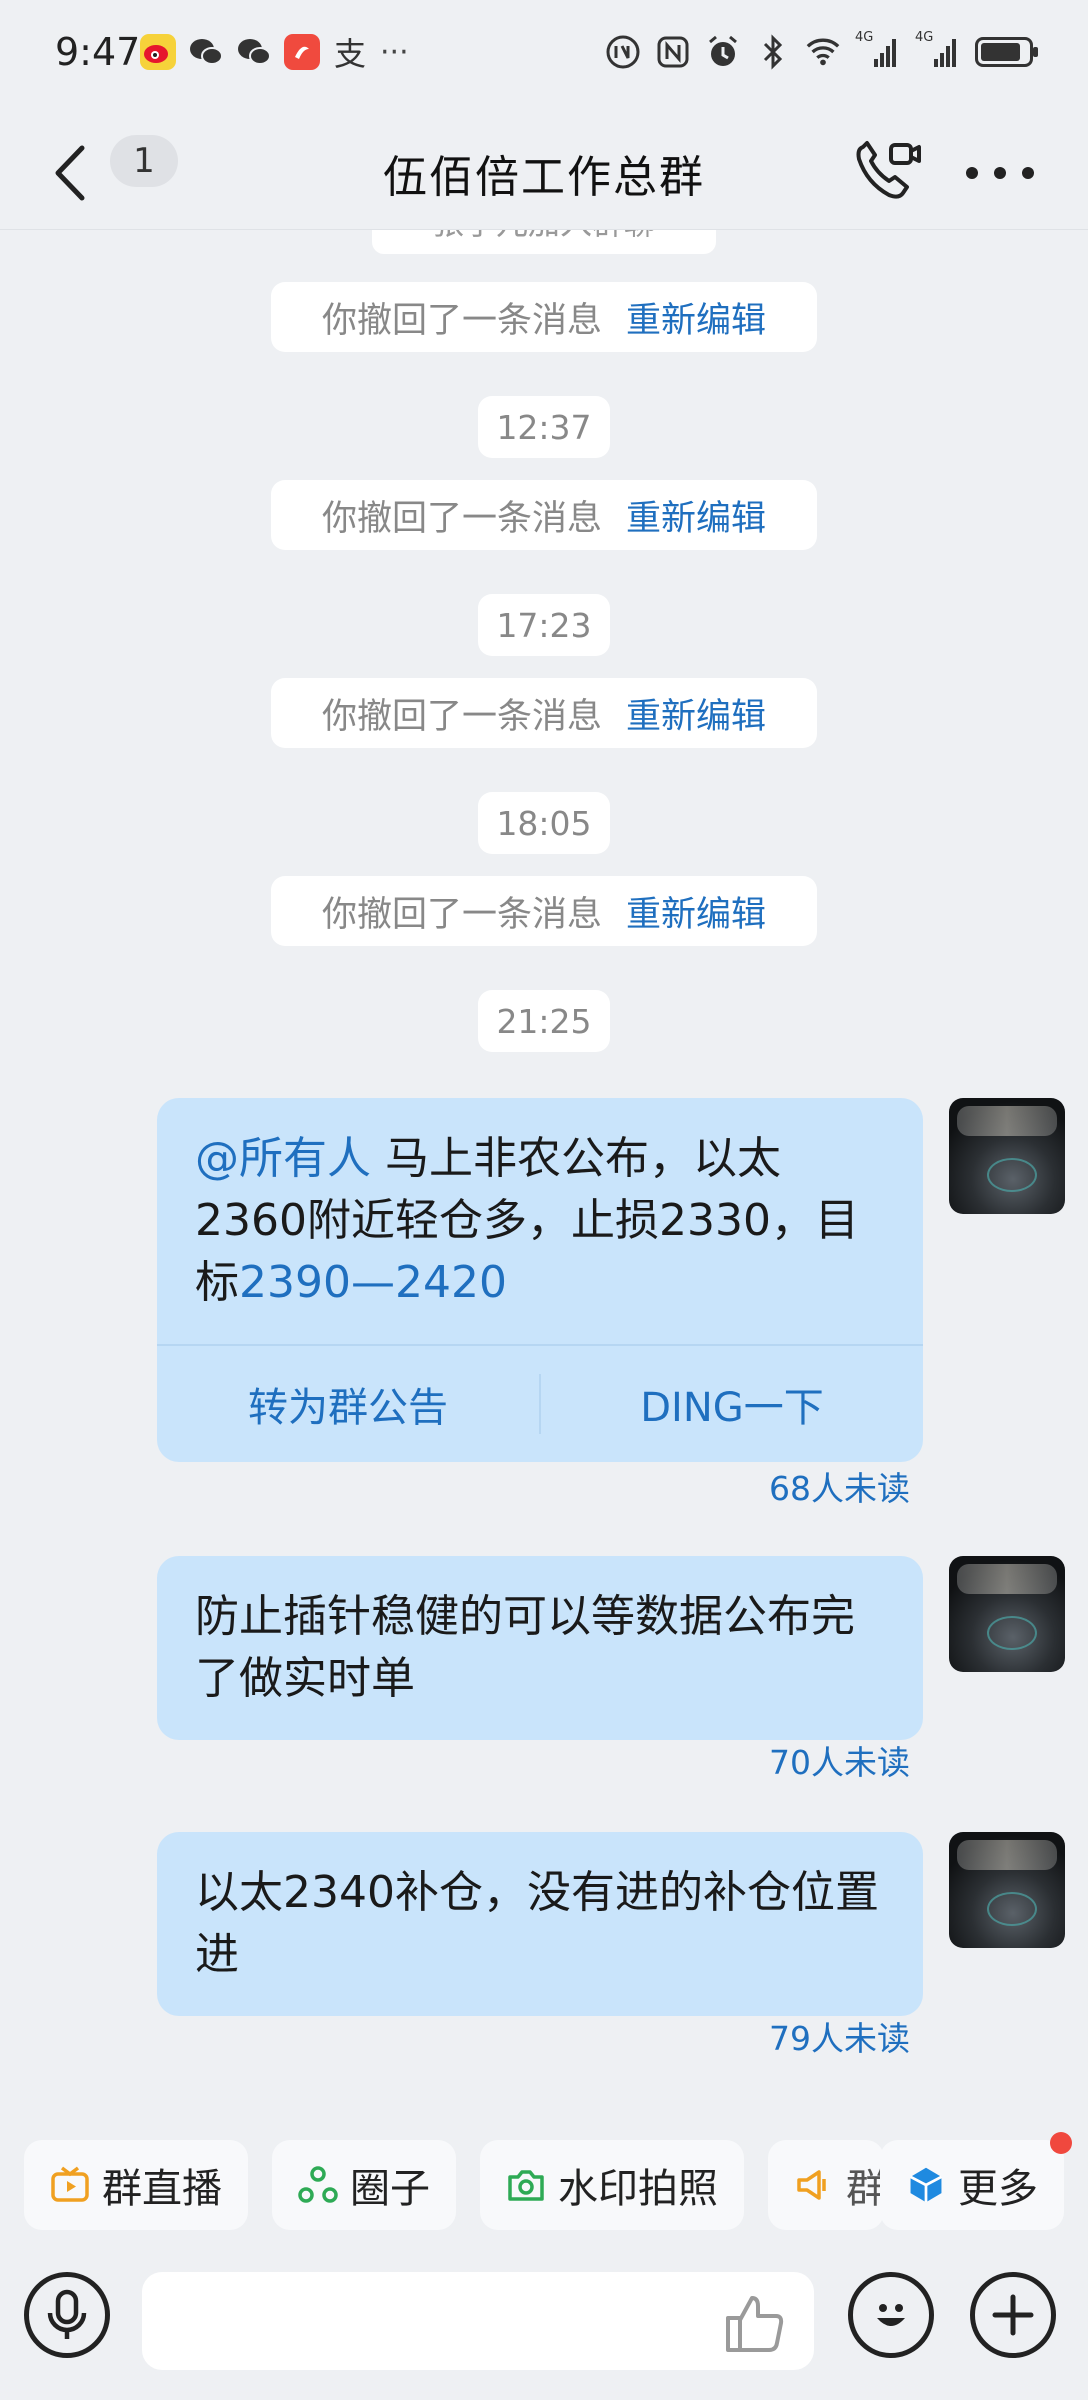 The height and width of the screenshot is (2400, 1088). Describe the element at coordinates (612, 2185) in the screenshot. I see `watermark-camera-button: 水印拍照` at that location.